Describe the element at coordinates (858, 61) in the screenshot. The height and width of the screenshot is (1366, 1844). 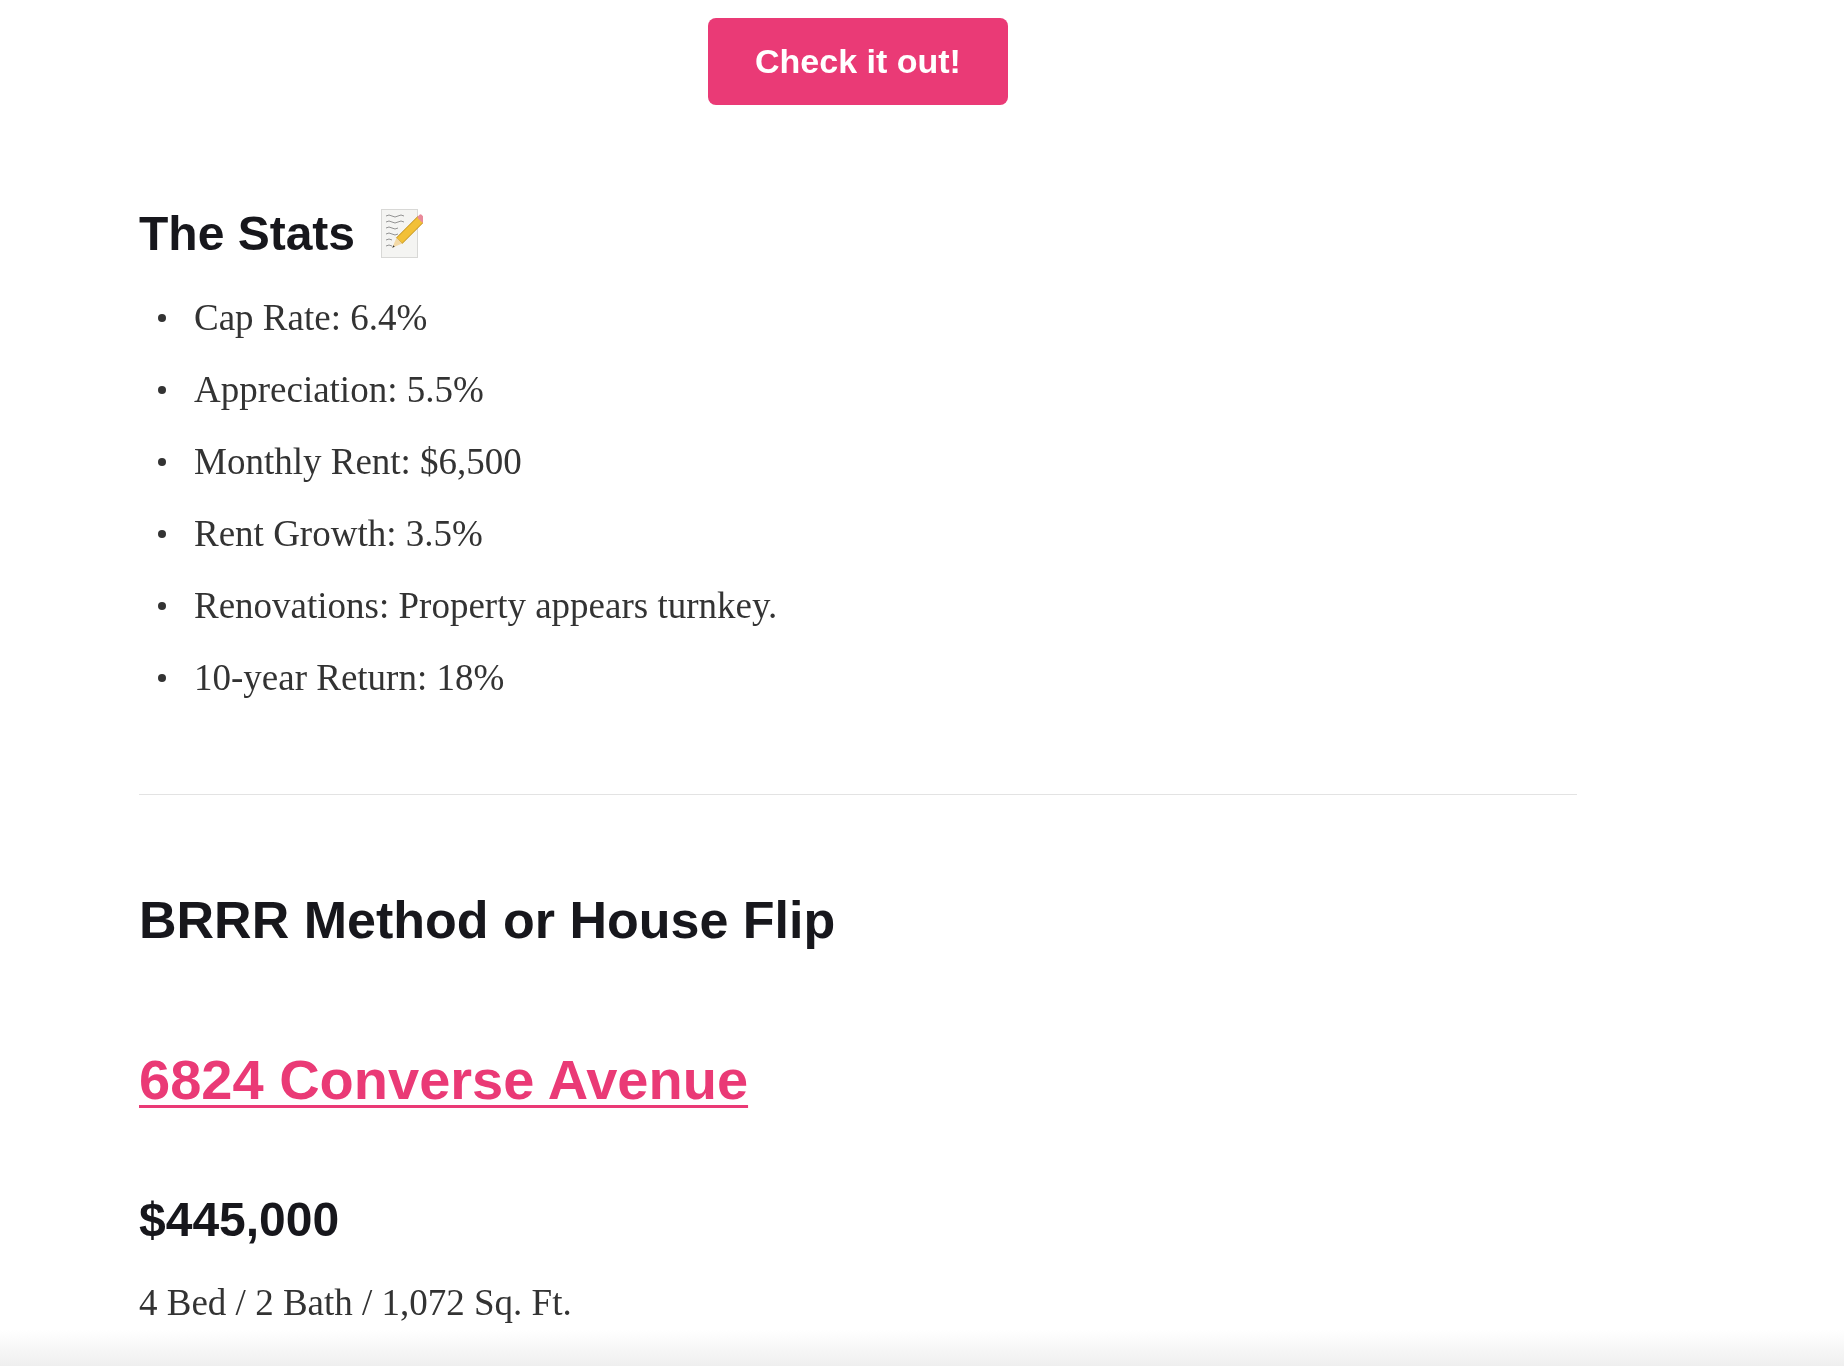
I see `check-it-out-button: Check it out!` at that location.